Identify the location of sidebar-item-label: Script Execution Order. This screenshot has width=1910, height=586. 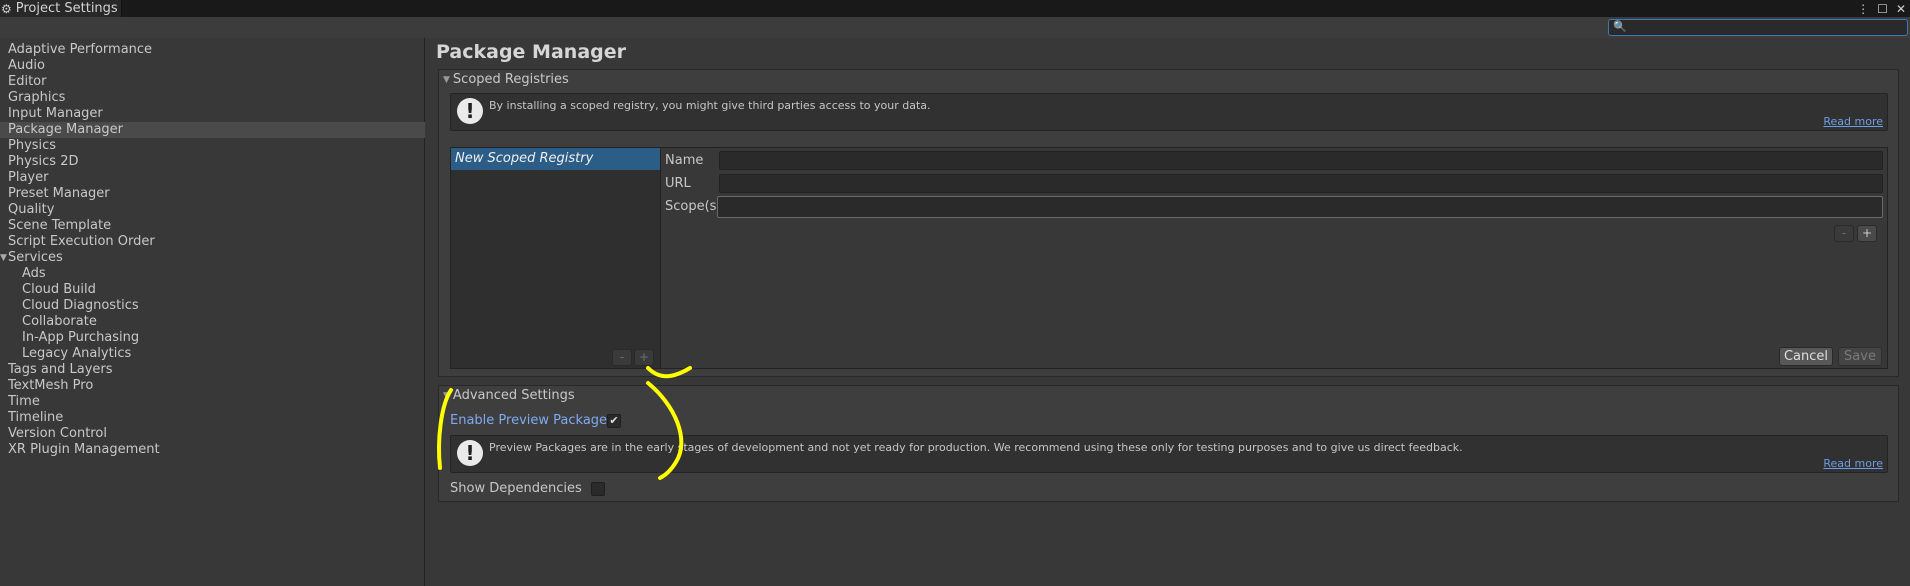
(81, 241).